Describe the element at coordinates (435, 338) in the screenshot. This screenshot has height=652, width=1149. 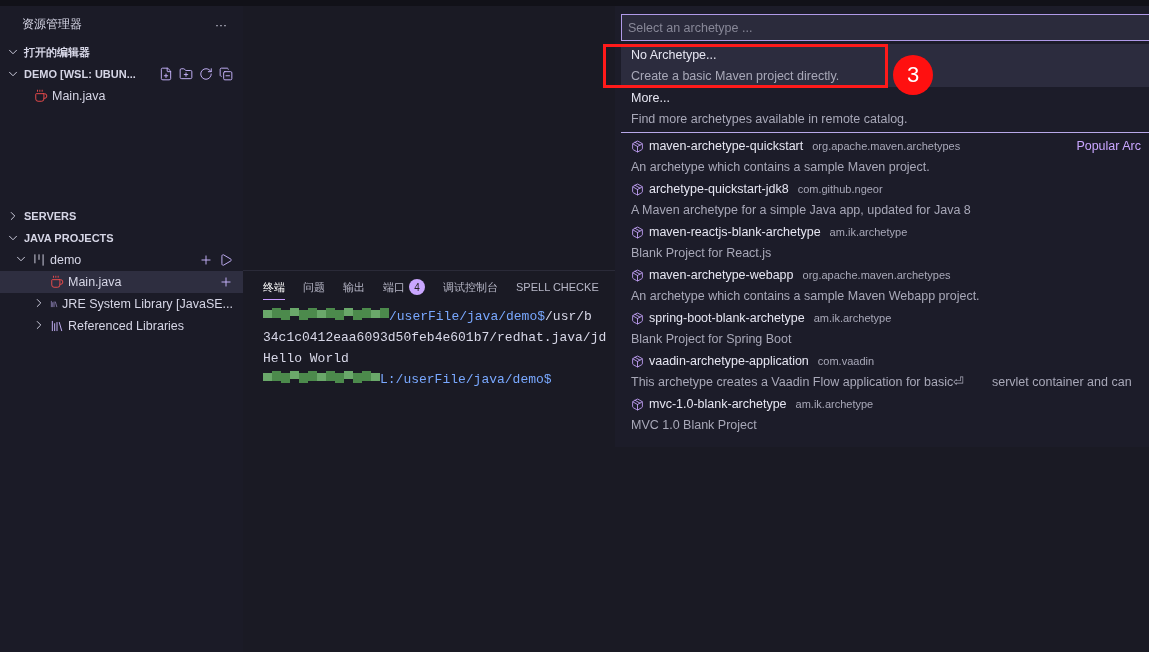
I see `terminal-text: 34c1c0412eaa6093d50feb4e601b7/redhat.java/jd` at that location.